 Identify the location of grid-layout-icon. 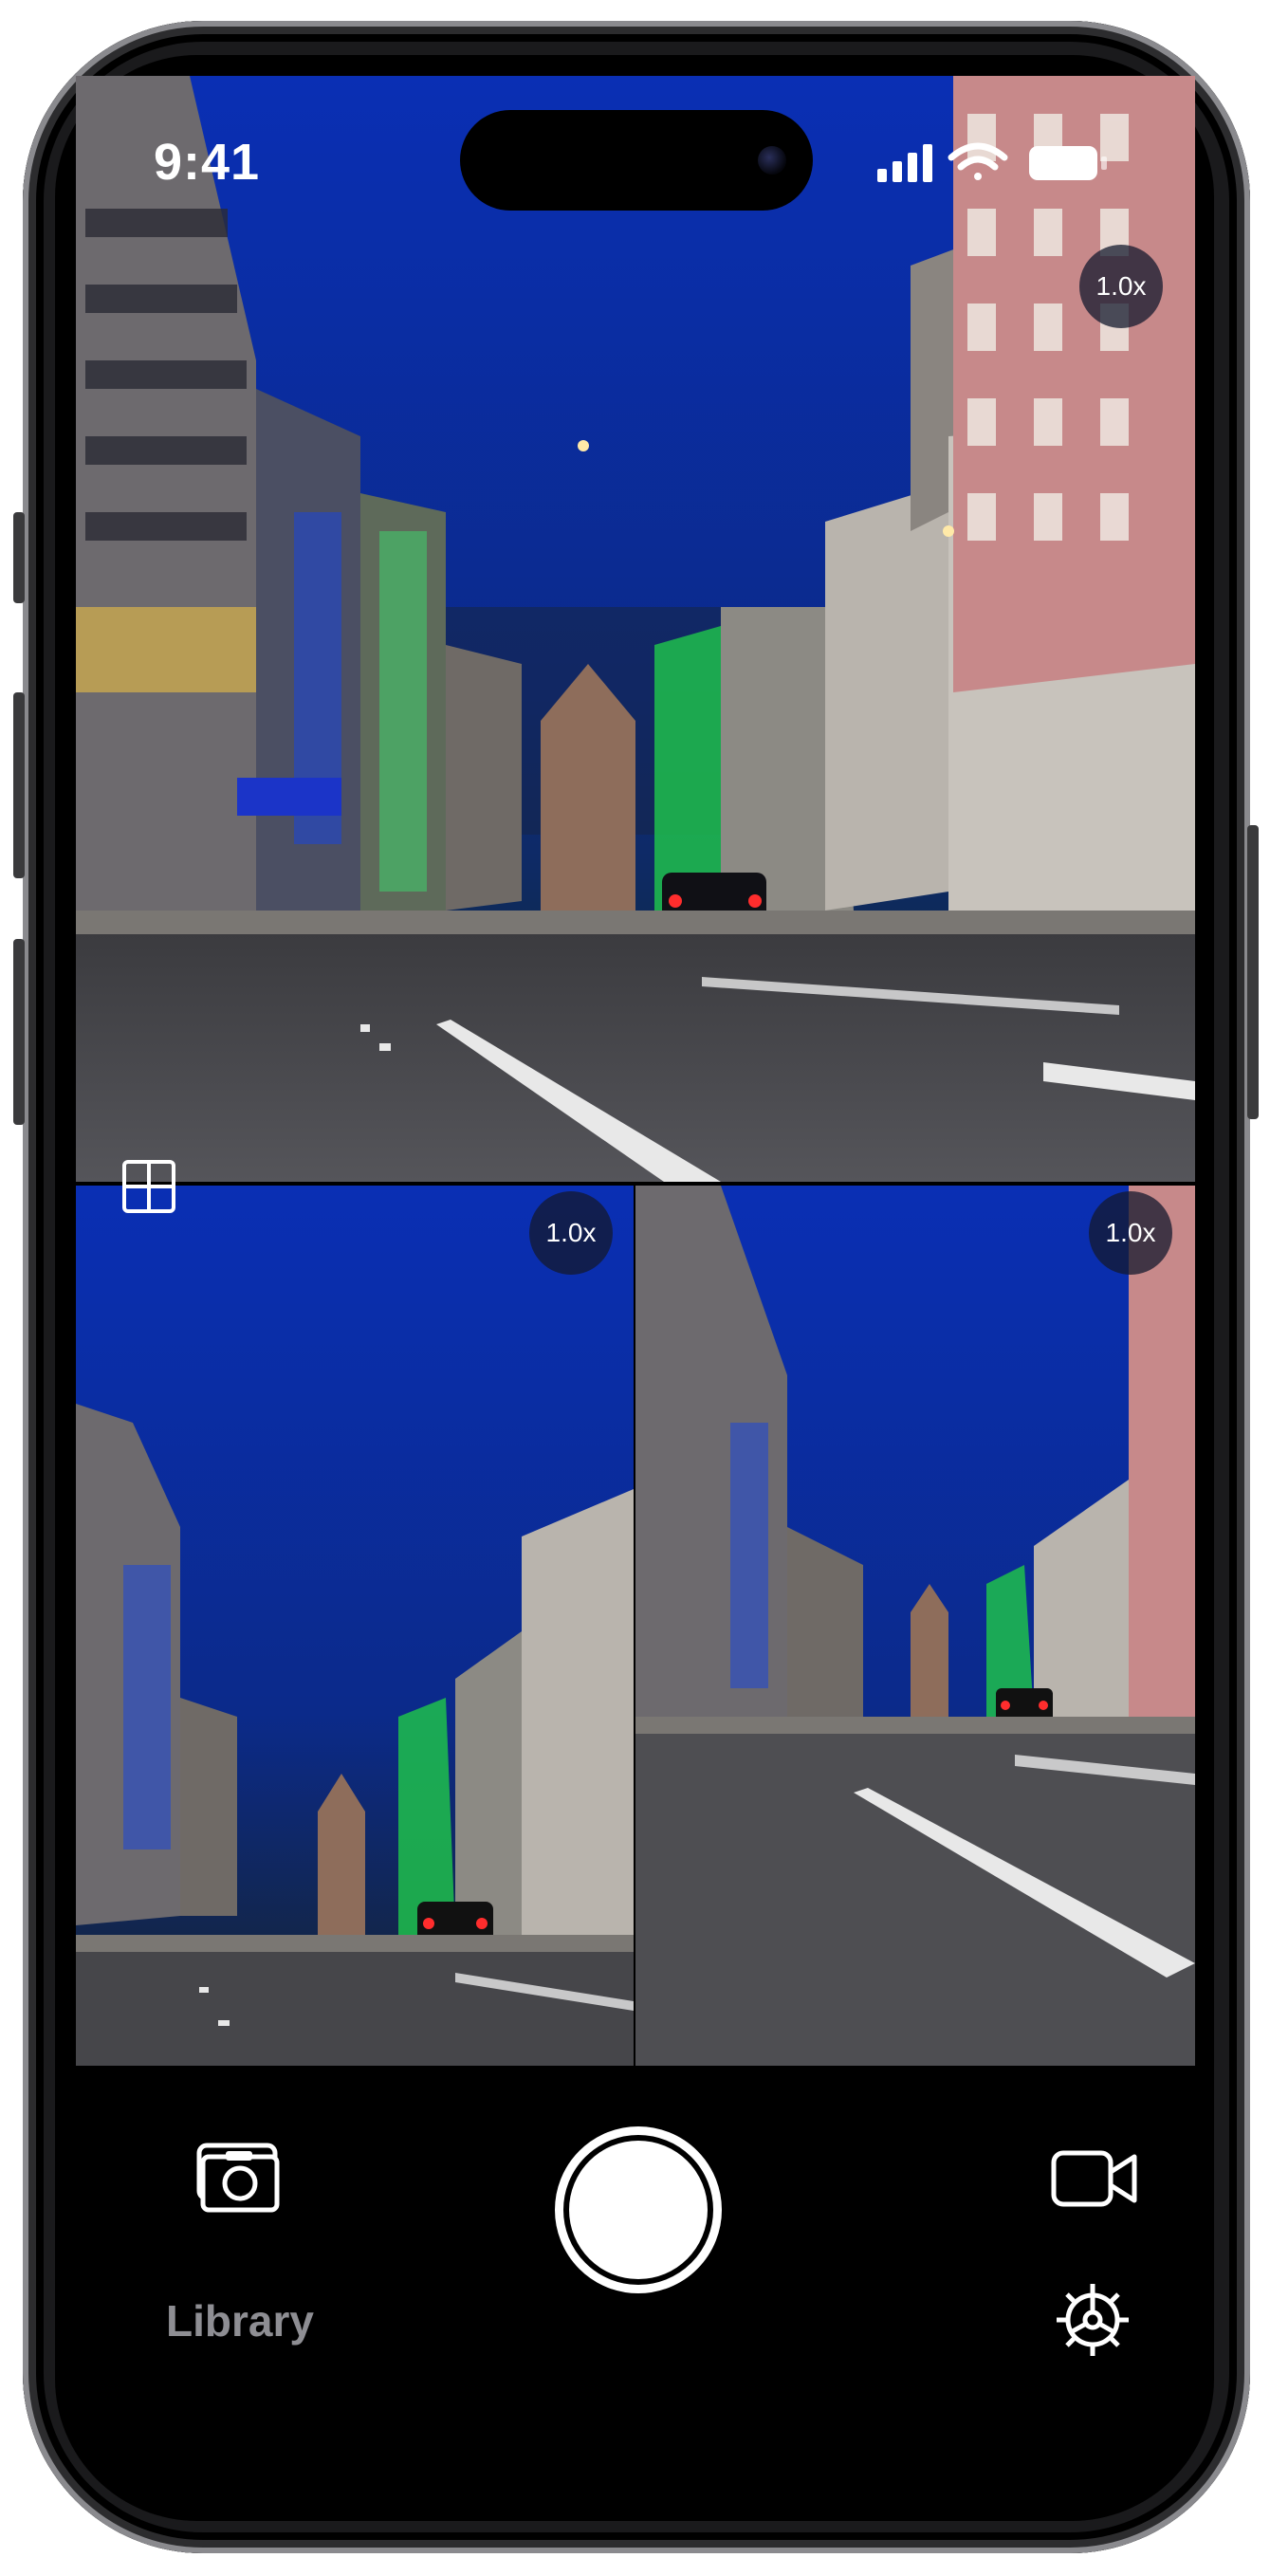
(148, 1186).